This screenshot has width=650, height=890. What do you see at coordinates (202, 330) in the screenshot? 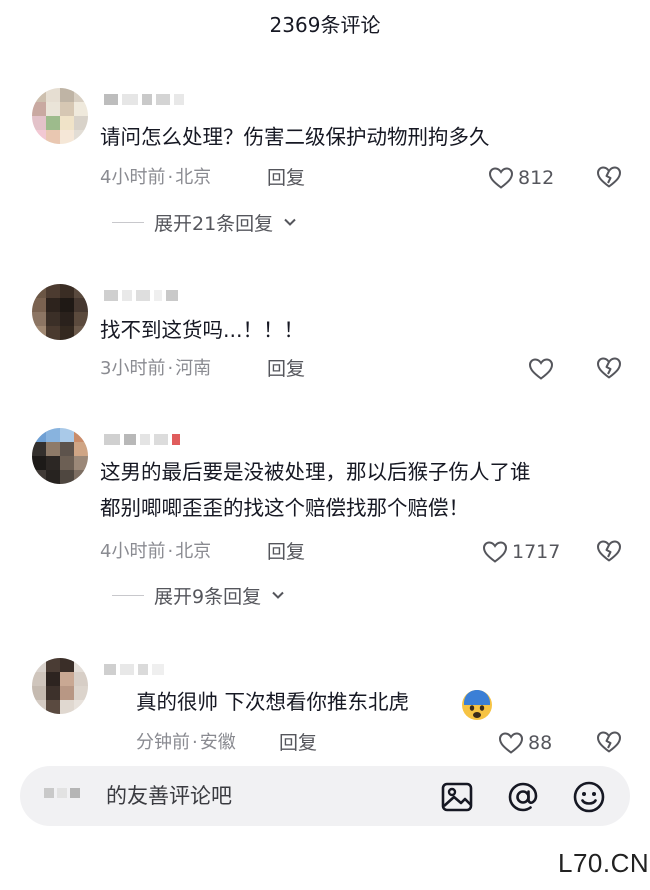
I see `comment-text: 找不到这货吗...！！！` at bounding box center [202, 330].